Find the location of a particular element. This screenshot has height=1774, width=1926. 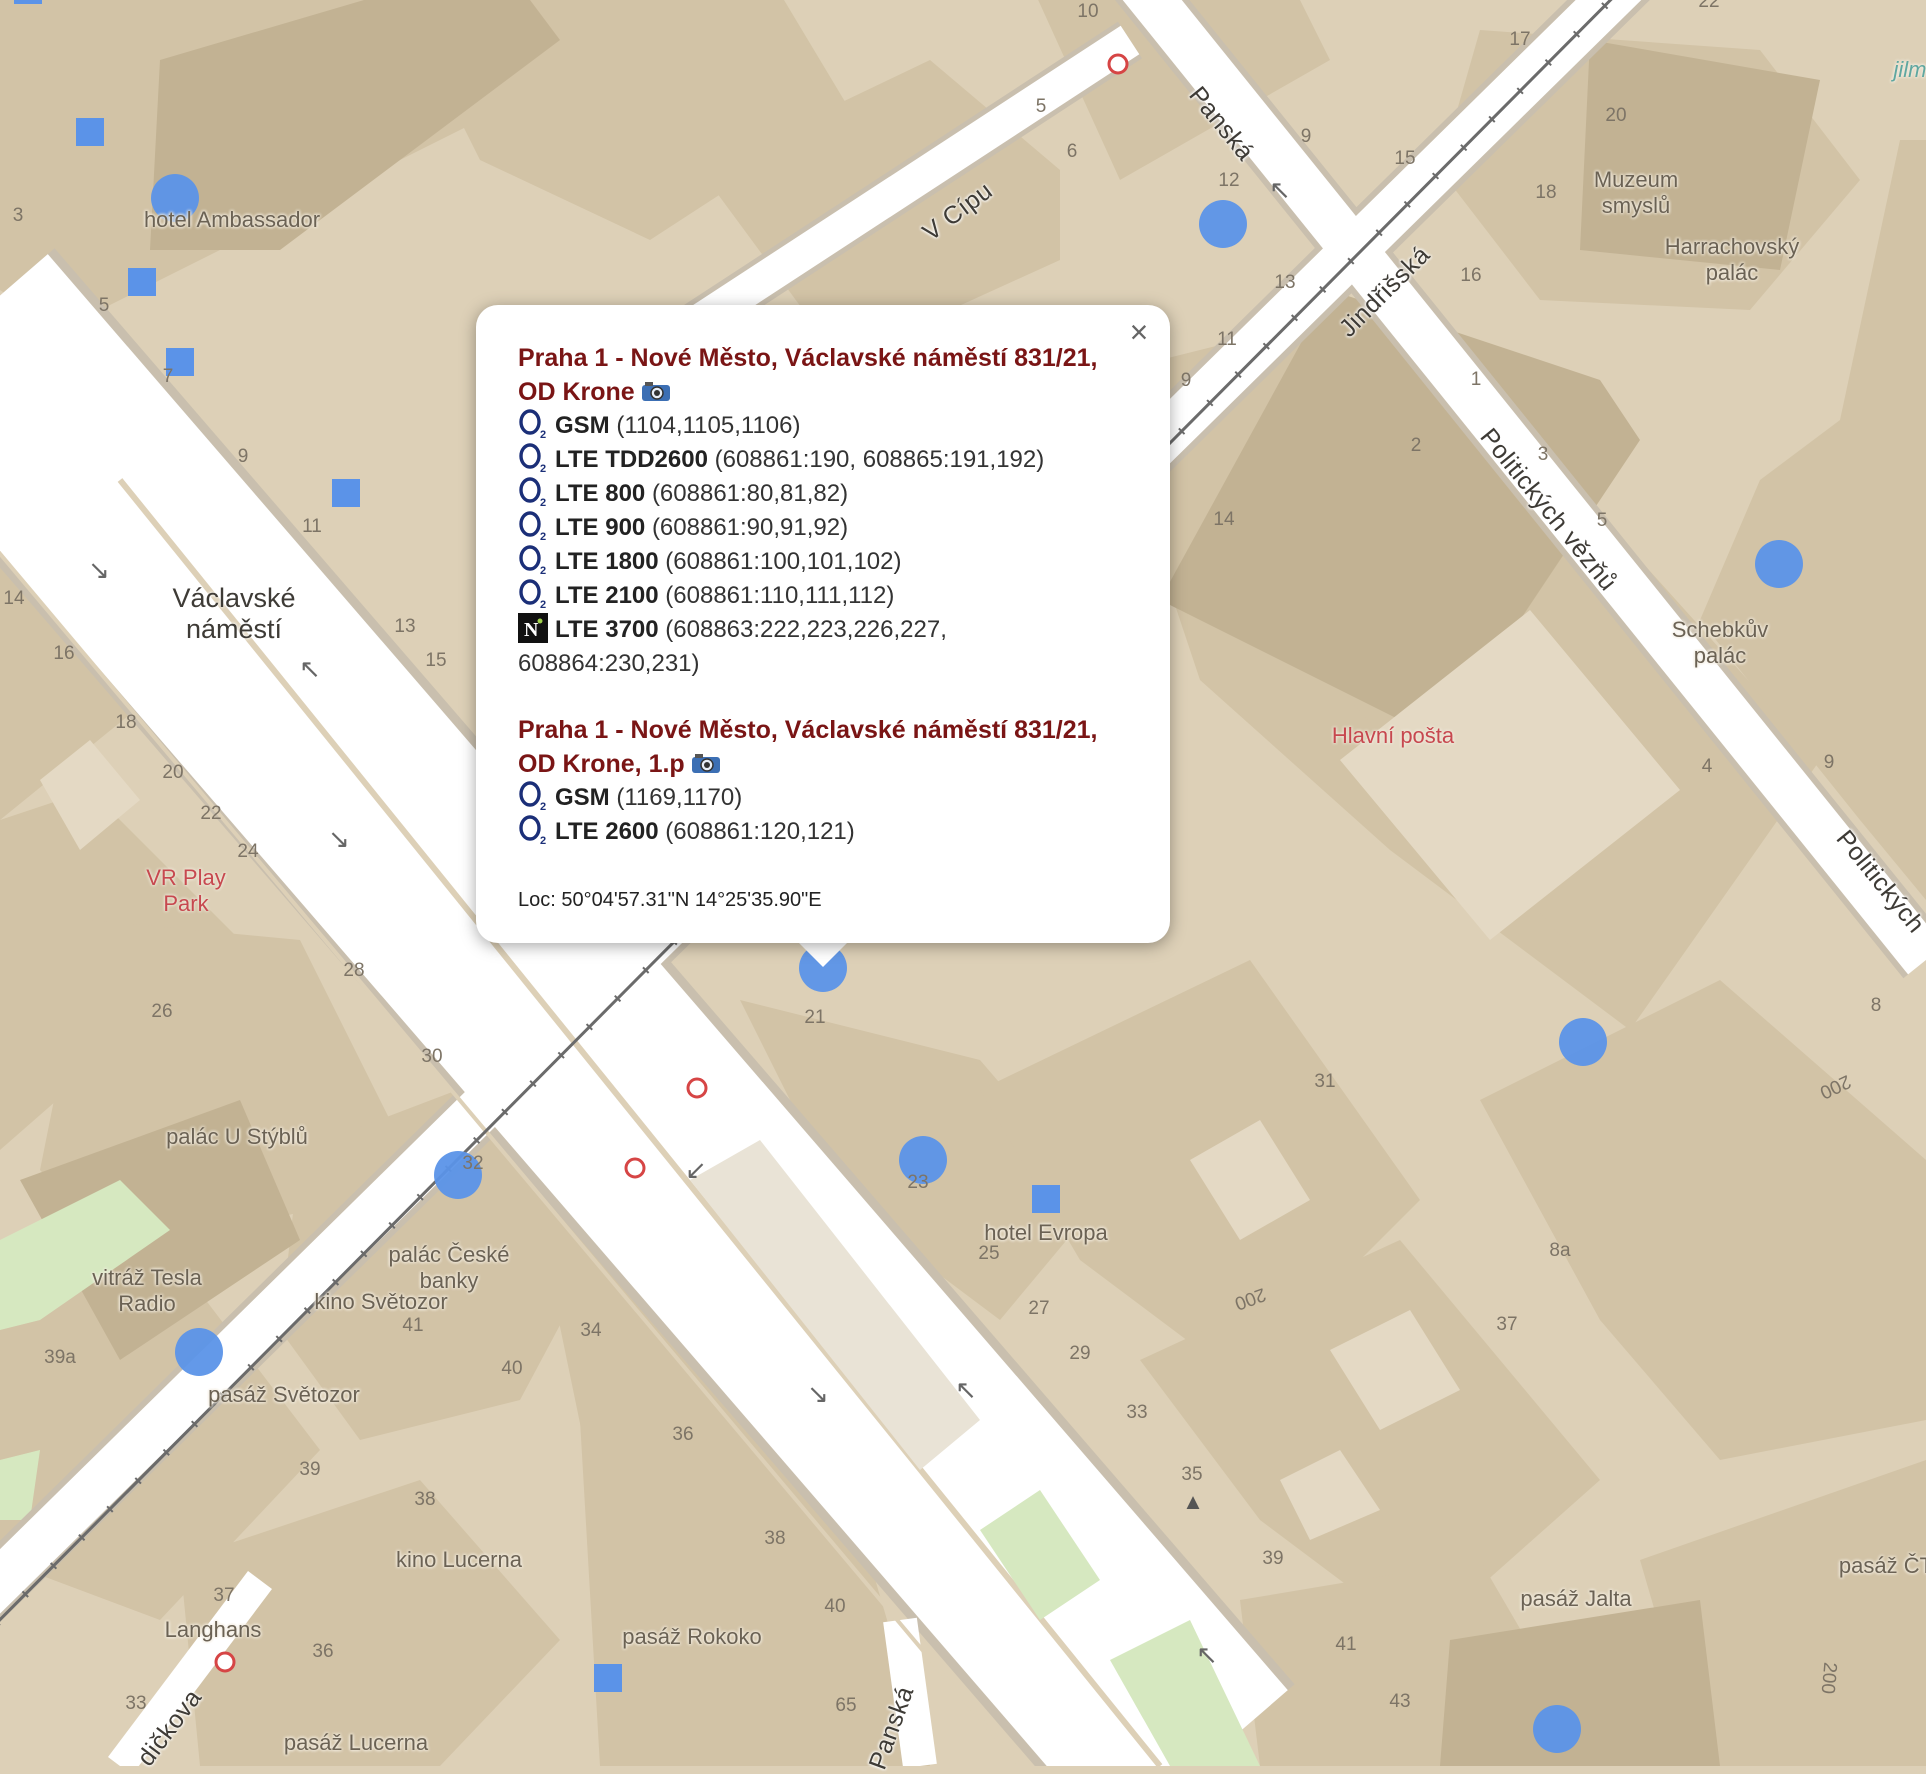

house-number: 8a is located at coordinates (1559, 1251).